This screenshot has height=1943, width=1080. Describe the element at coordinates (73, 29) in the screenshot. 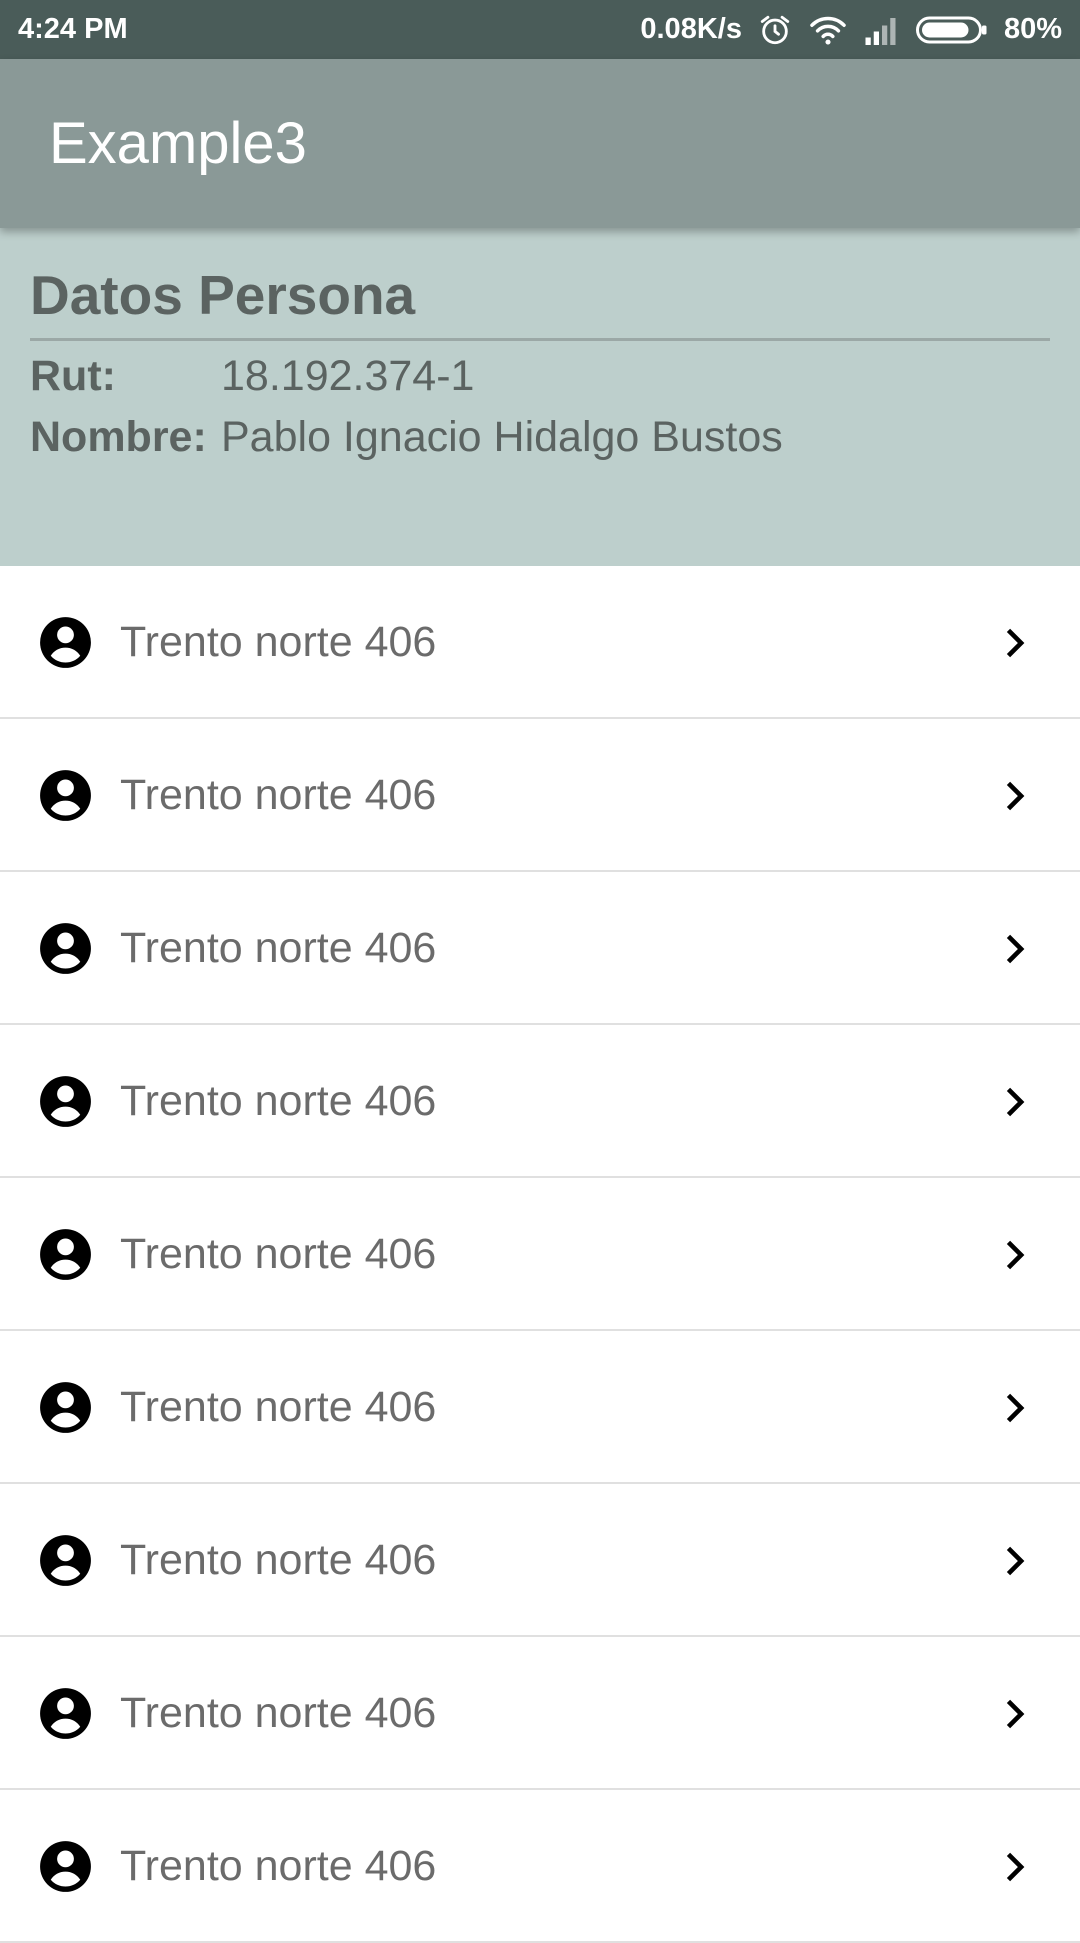

I see `status-time: 4:24 PM` at that location.